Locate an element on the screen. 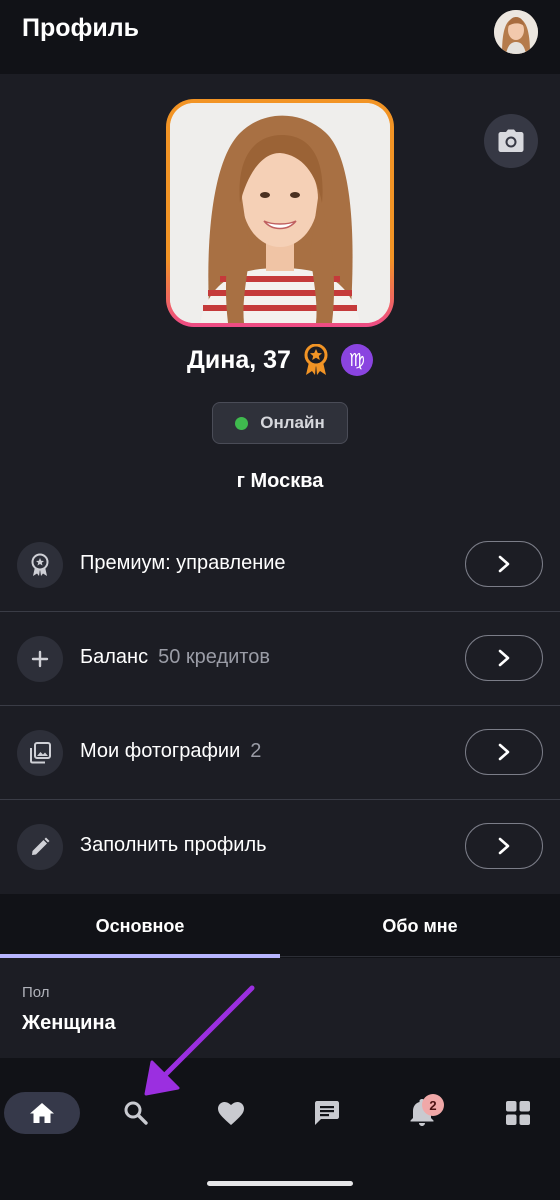  nav-search is located at coordinates (136, 1113).